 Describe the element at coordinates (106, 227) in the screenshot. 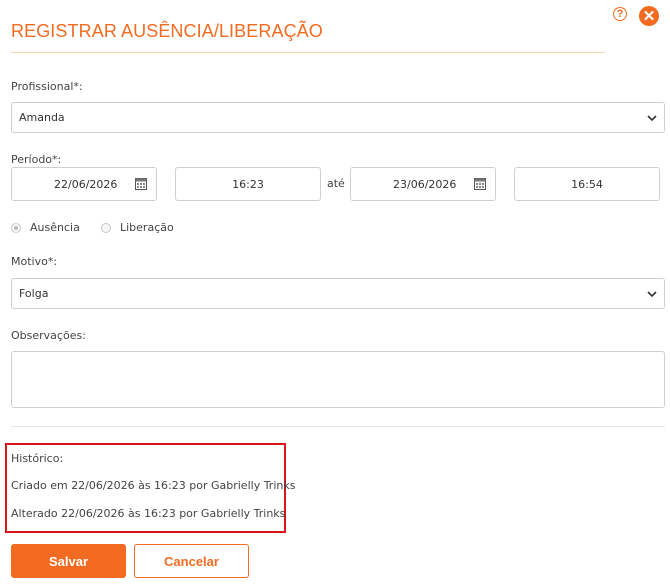

I see `radio-button` at that location.